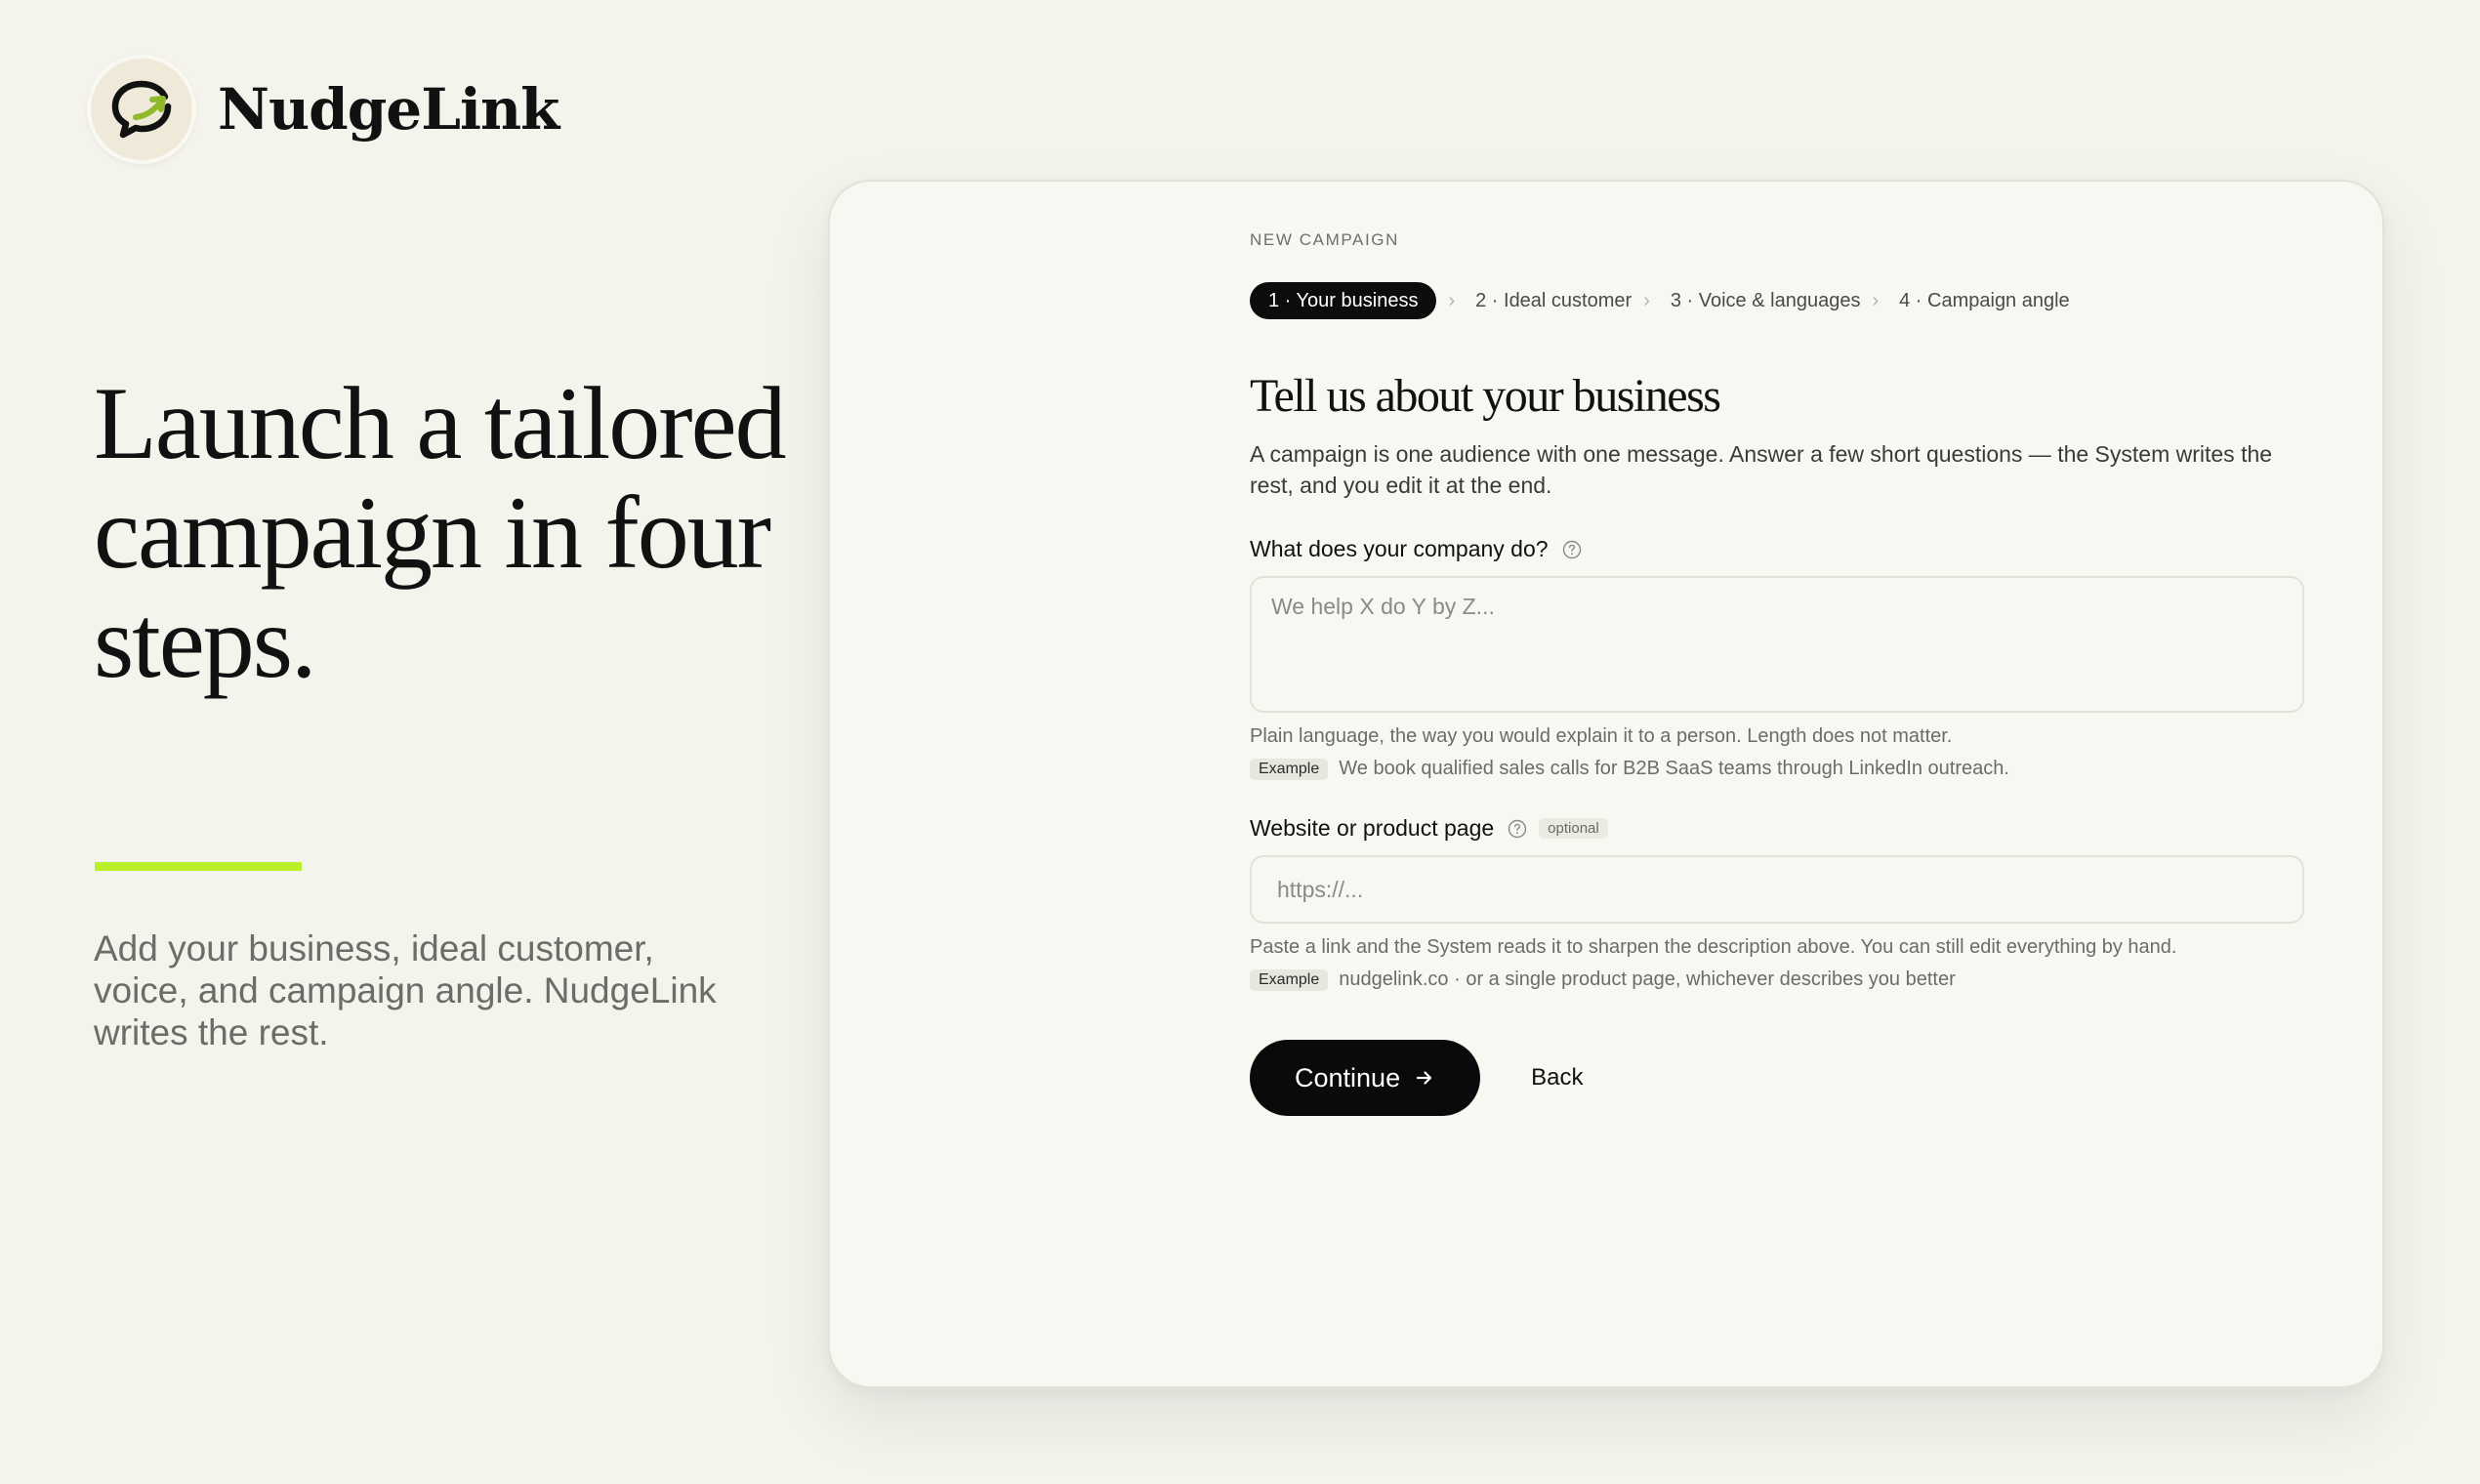  I want to click on company-field-label: What does your company do?, so click(1399, 548).